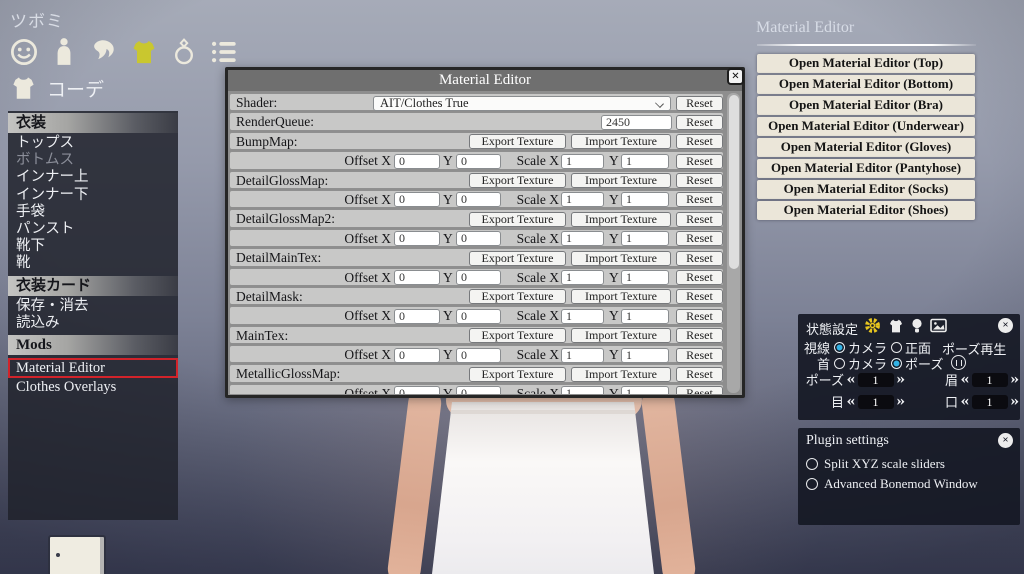 Image resolution: width=1024 pixels, height=574 pixels. What do you see at coordinates (866, 147) in the screenshot?
I see `open-material-editor-button: Open Material Editor (Gloves)` at bounding box center [866, 147].